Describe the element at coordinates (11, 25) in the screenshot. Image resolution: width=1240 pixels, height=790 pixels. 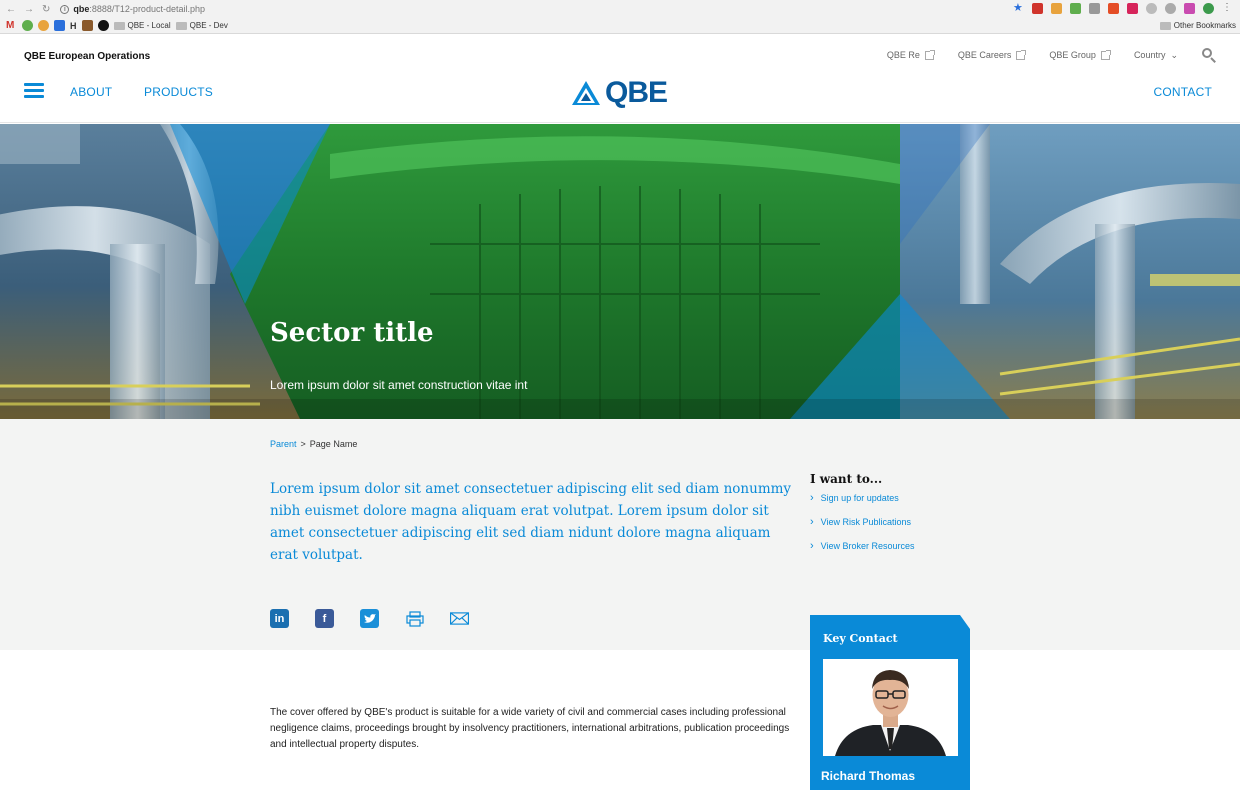
I see `gmail-icon: M` at that location.